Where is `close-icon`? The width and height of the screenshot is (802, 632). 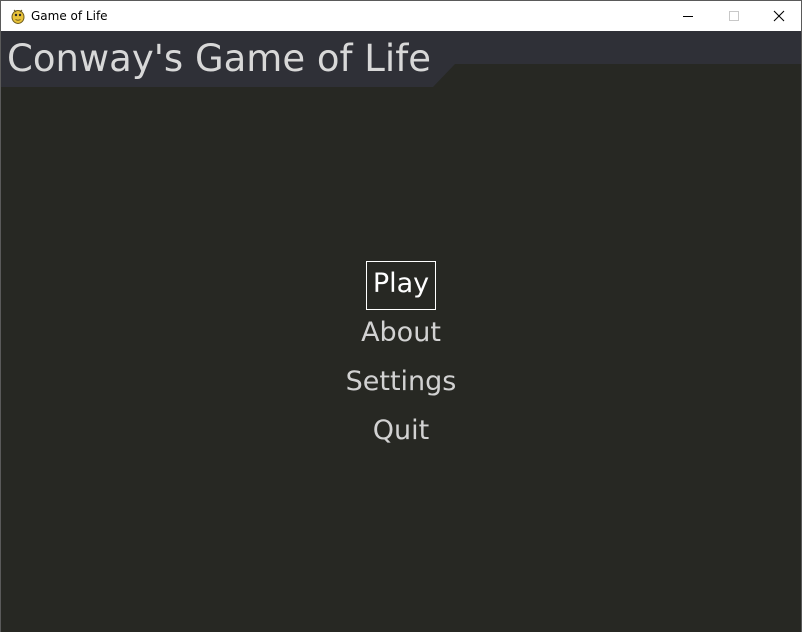
close-icon is located at coordinates (779, 16).